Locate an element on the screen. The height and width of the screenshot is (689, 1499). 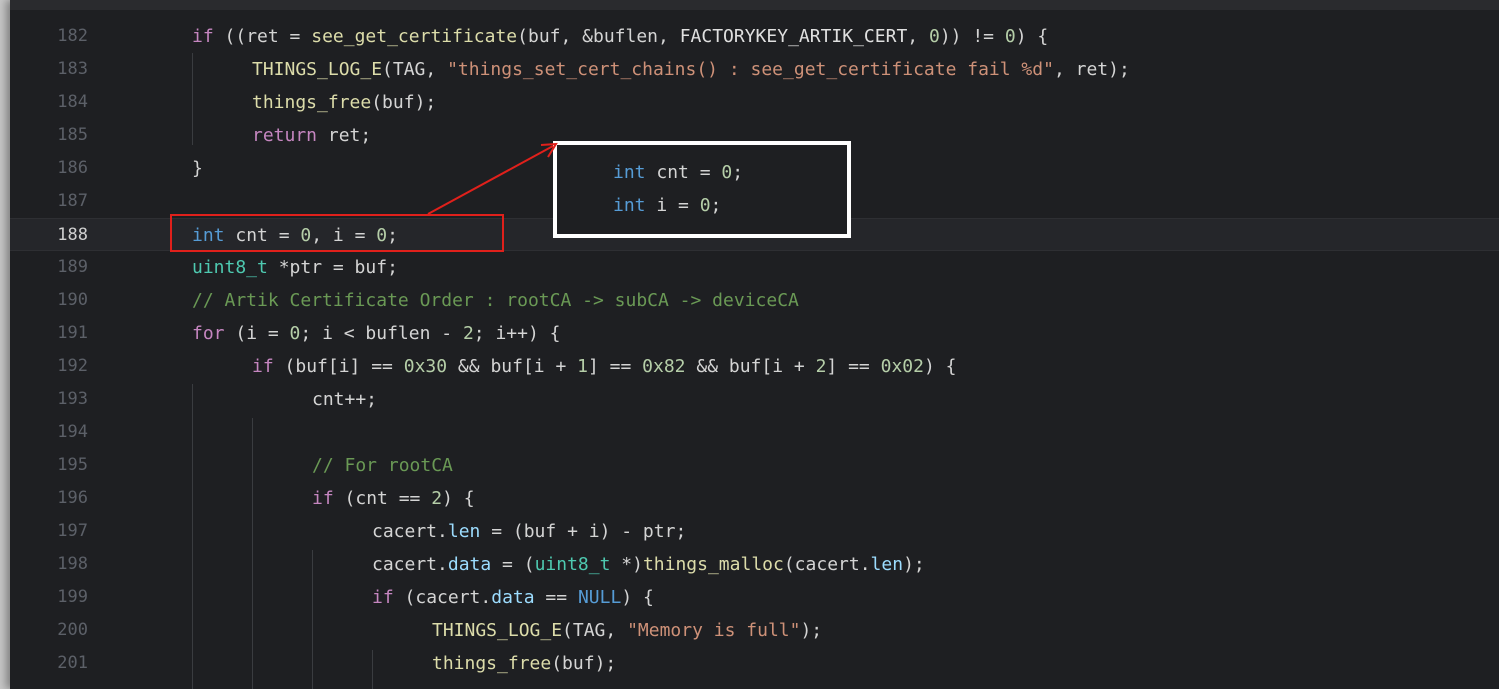
code-line: 184 things_free(buf); is located at coordinates (754, 102).